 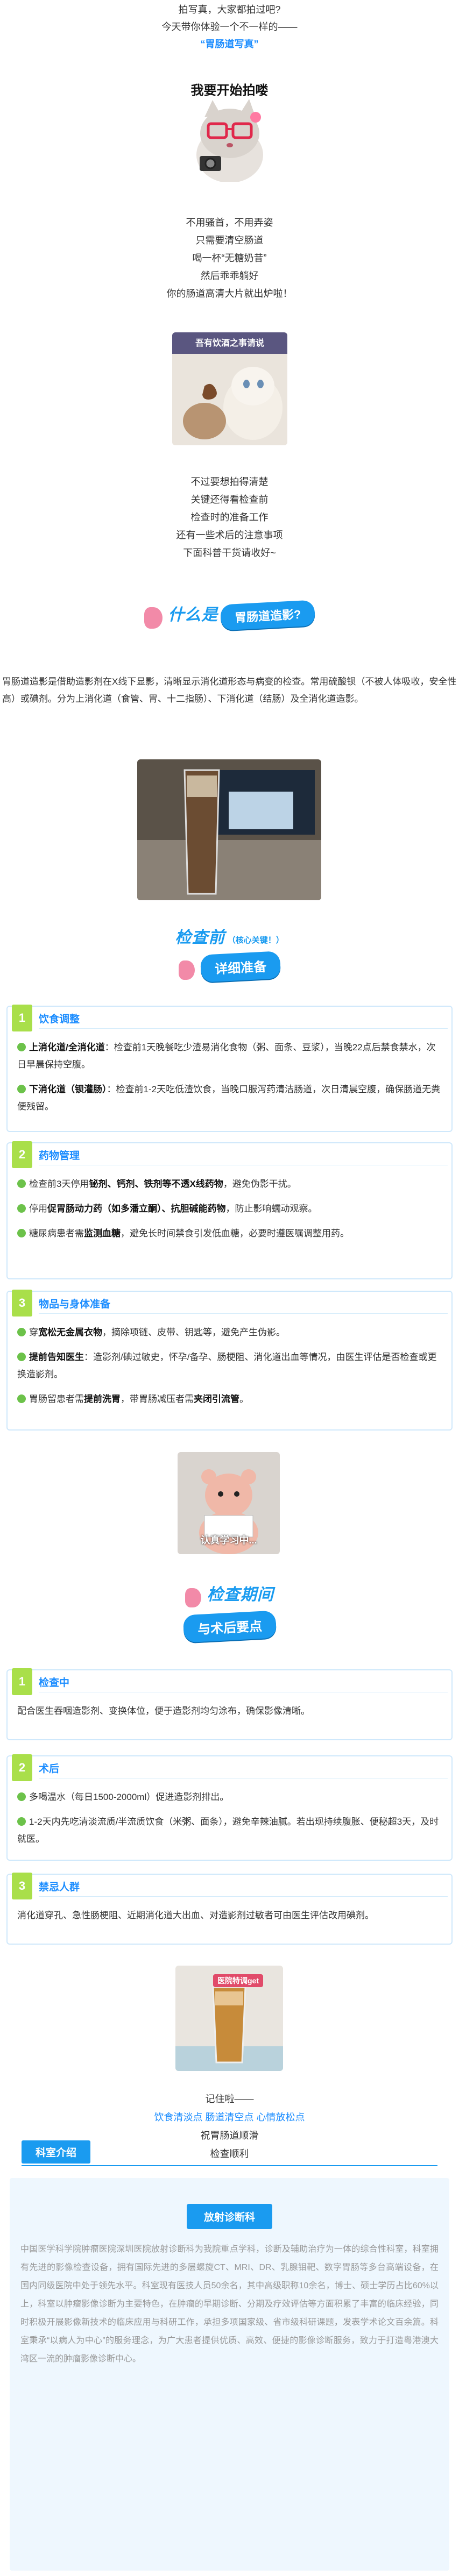 I want to click on what-banner: 什么是 胃肠道造影?, so click(x=229, y=616).